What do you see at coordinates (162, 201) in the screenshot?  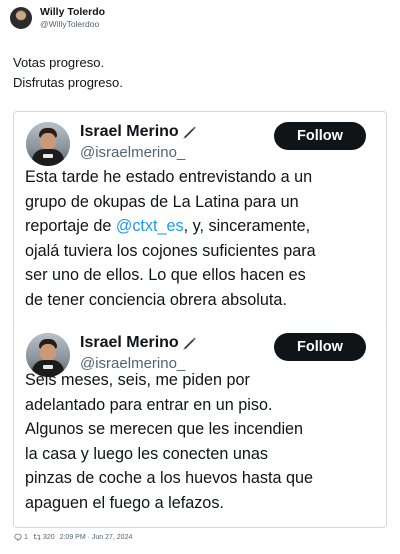 I see `tweet-text-line: grupo de okupas de La Latina para un` at bounding box center [162, 201].